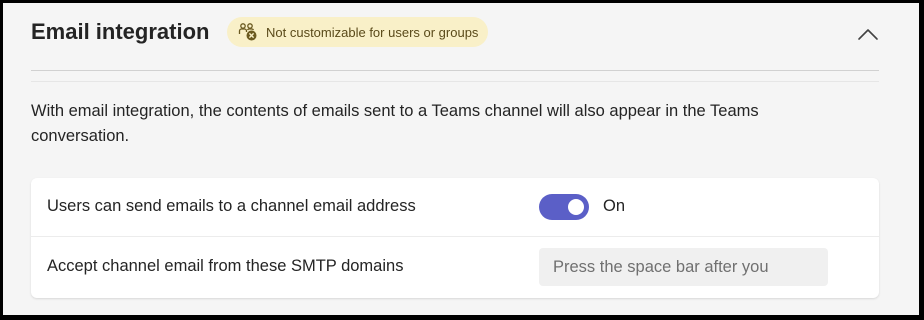 The image size is (924, 320). Describe the element at coordinates (455, 81) in the screenshot. I see `content-divider` at that location.